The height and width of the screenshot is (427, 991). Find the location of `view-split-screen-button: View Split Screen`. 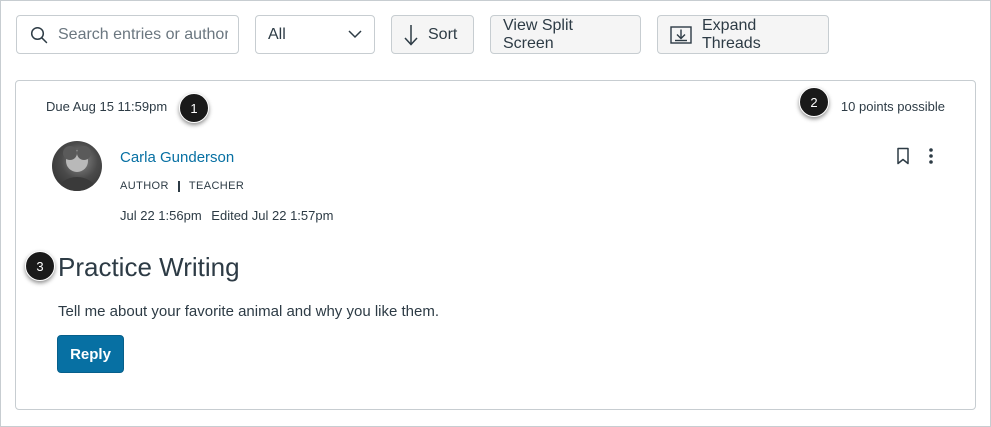

view-split-screen-button: View Split Screen is located at coordinates (565, 34).